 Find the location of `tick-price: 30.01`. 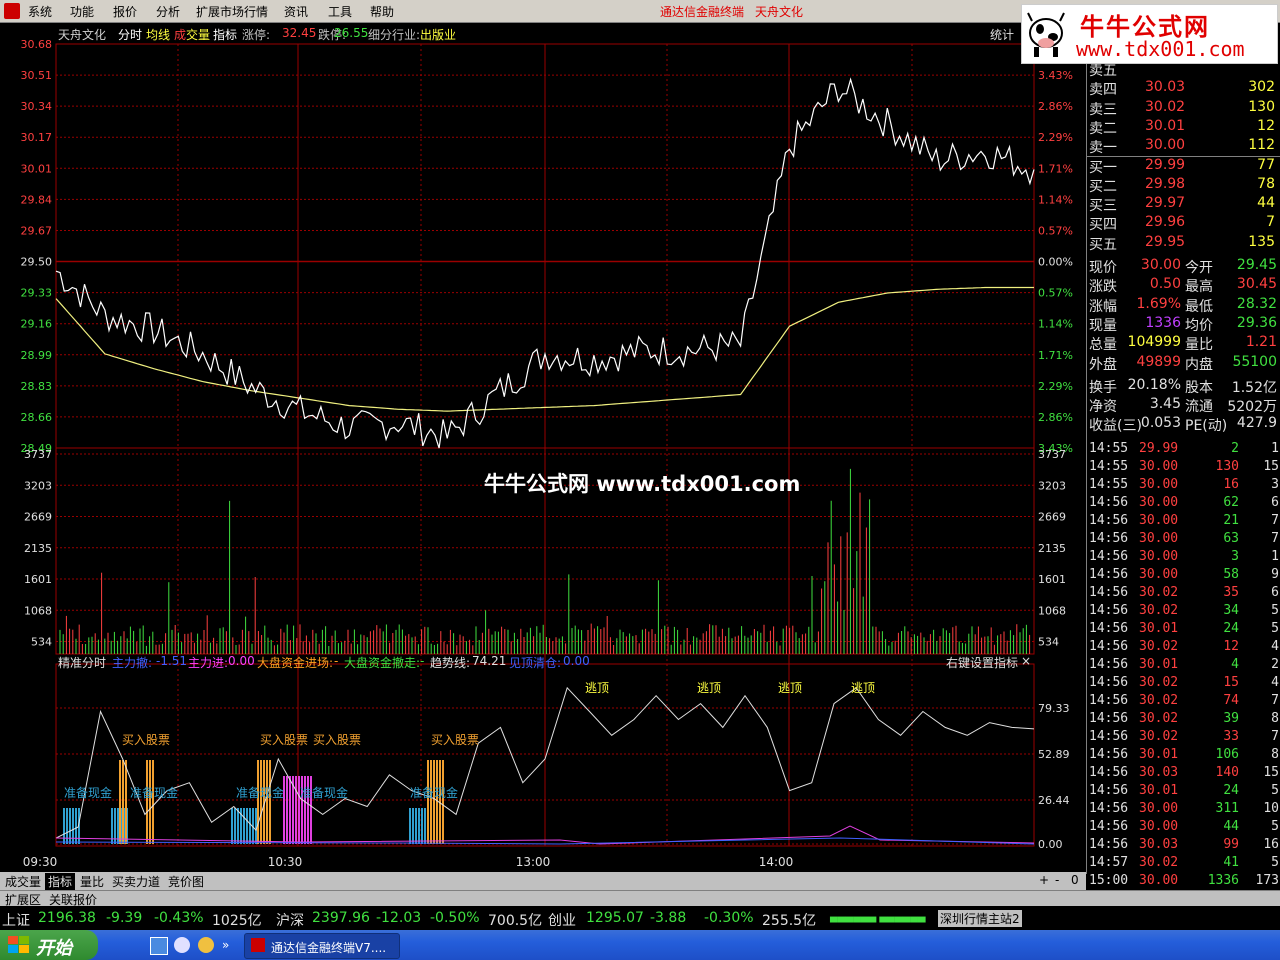

tick-price: 30.01 is located at coordinates (1159, 790).